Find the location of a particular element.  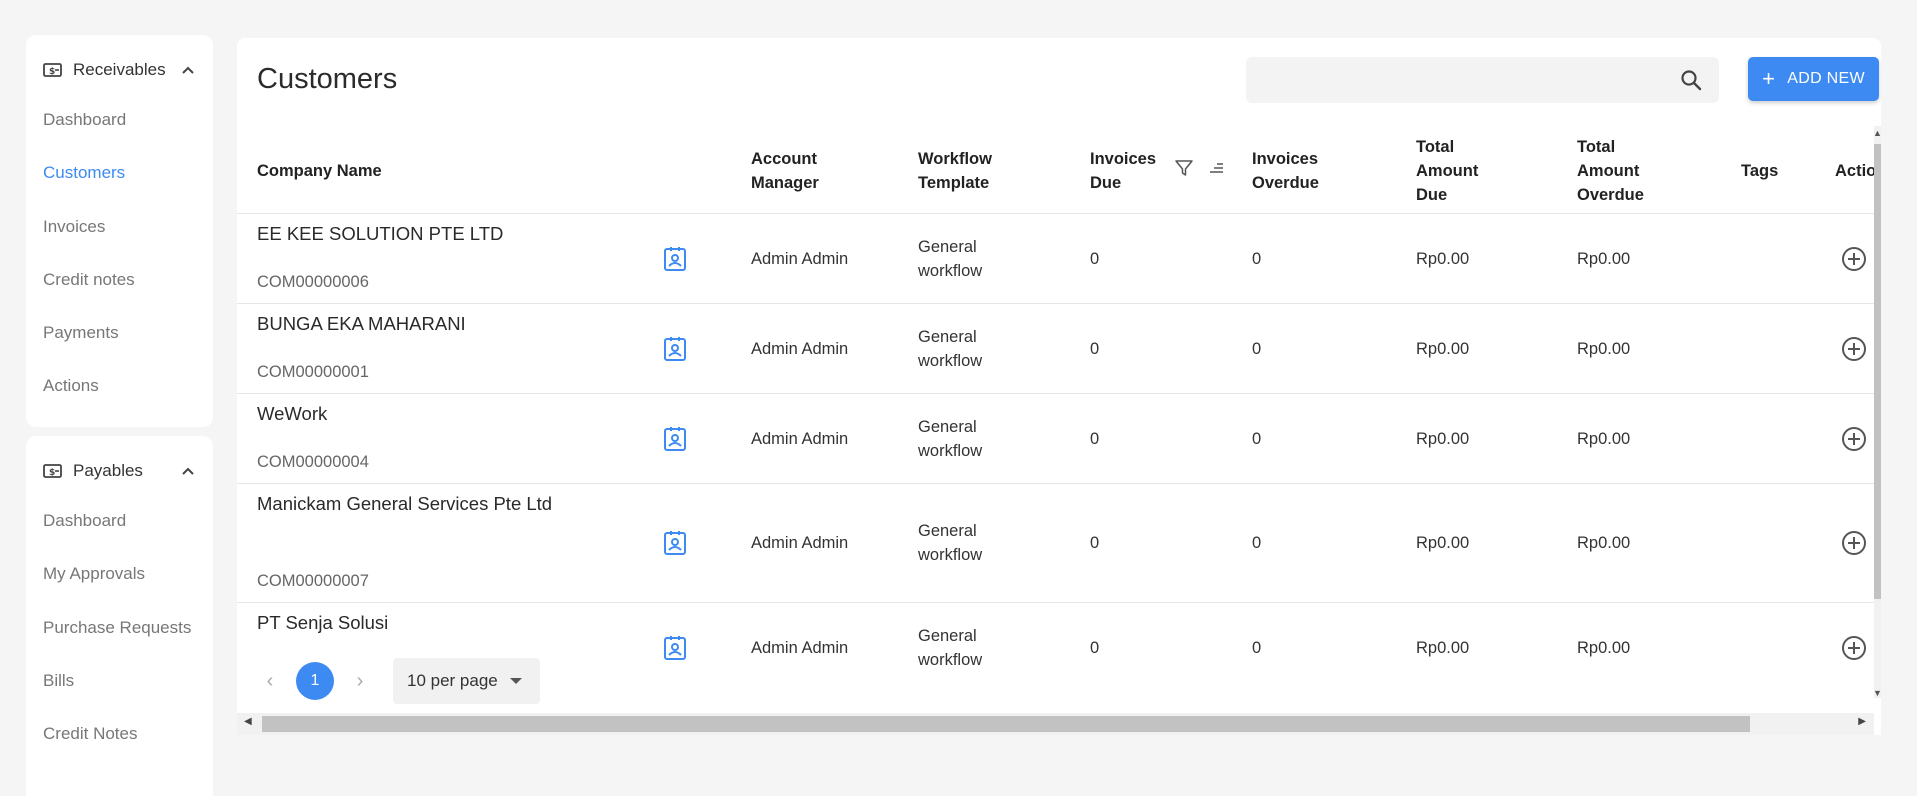

col-actions: Actio is located at coordinates (1854, 171).